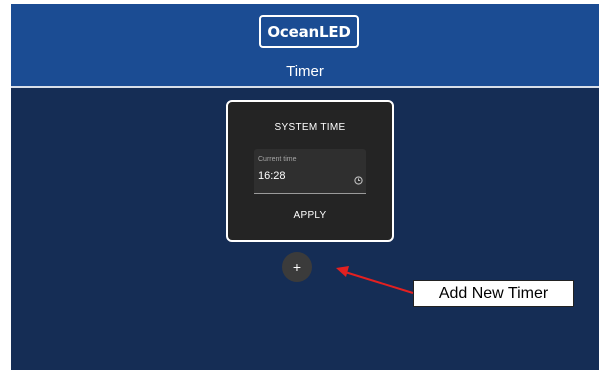 The image size is (608, 370). Describe the element at coordinates (297, 267) in the screenshot. I see `add-new-timer-button: +` at that location.